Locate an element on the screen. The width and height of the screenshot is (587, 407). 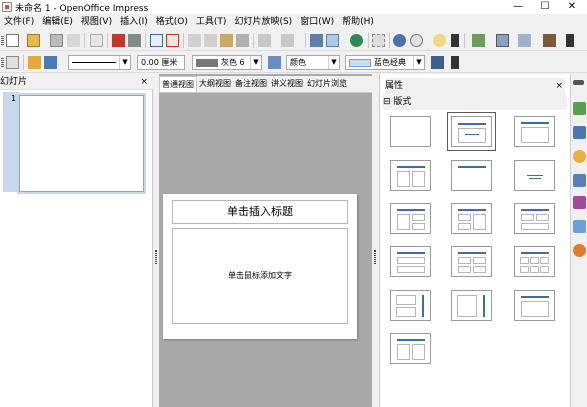
grid-icon is located at coordinates (378, 40).